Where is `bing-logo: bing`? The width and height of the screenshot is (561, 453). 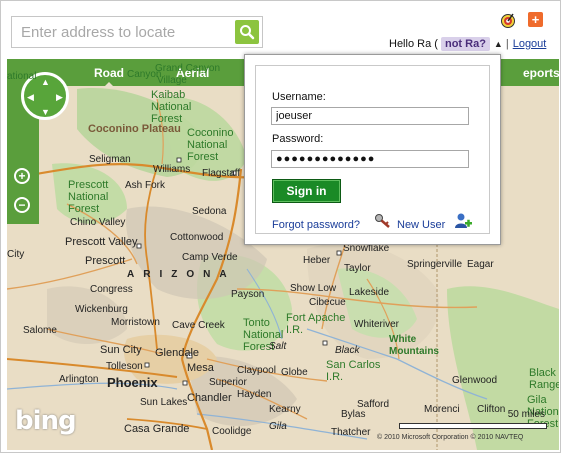
bing-logo: bing is located at coordinates (46, 421).